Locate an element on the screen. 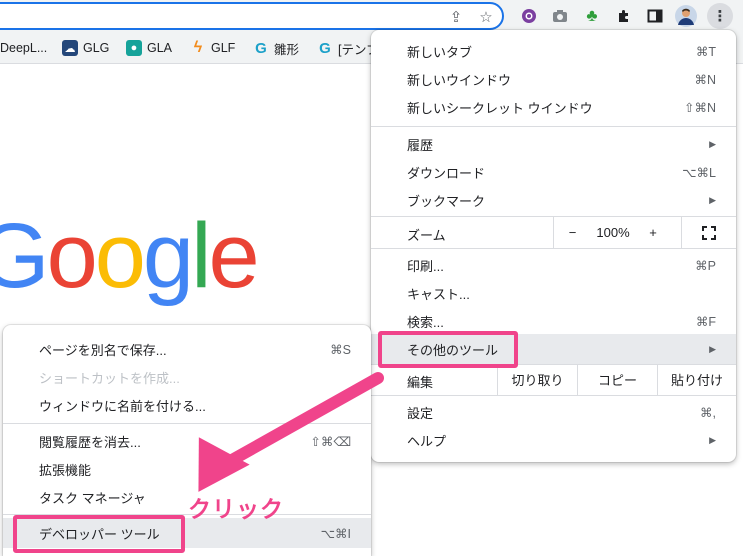  cut-button: 切り取り is located at coordinates (537, 379).